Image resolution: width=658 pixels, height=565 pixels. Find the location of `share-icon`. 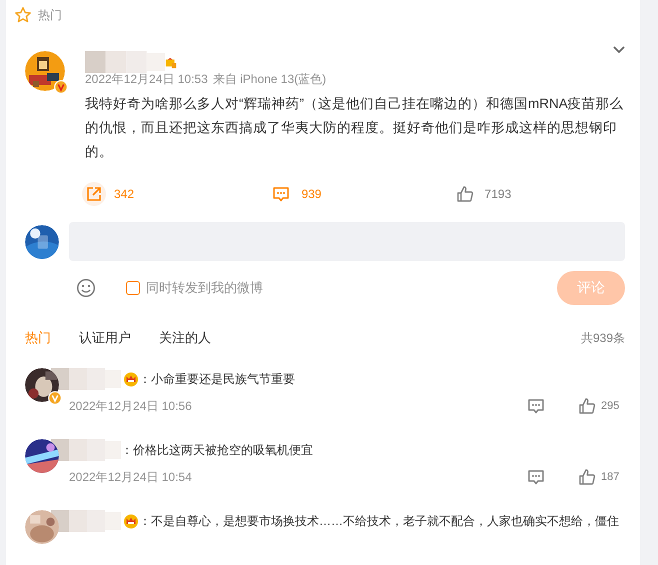

share-icon is located at coordinates (94, 194).